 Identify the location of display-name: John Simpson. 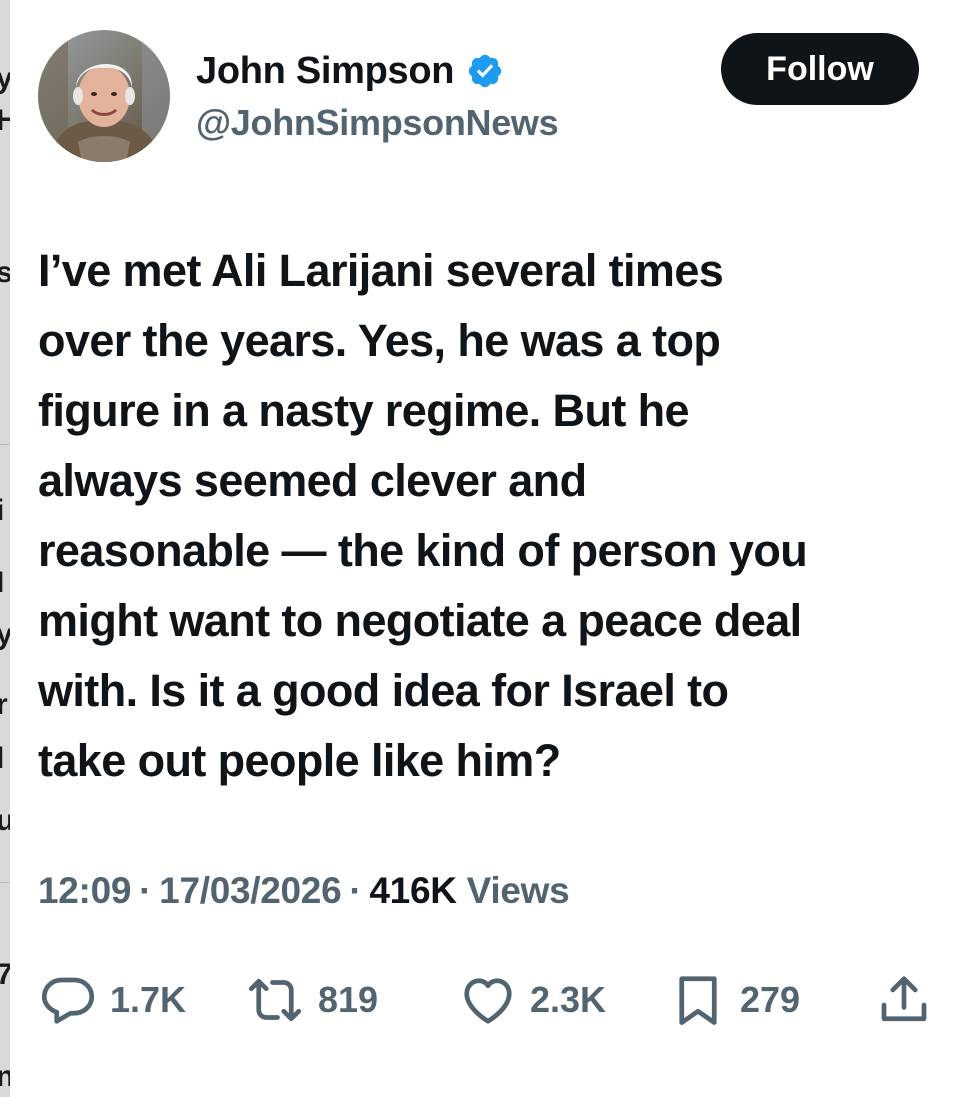
(325, 71).